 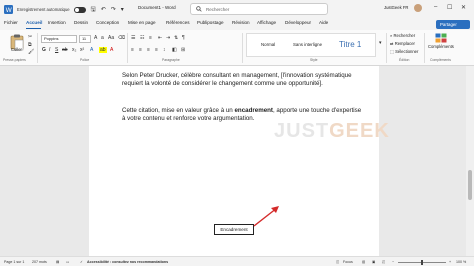 I want to click on group-label-font: Police, so click(x=85, y=60).